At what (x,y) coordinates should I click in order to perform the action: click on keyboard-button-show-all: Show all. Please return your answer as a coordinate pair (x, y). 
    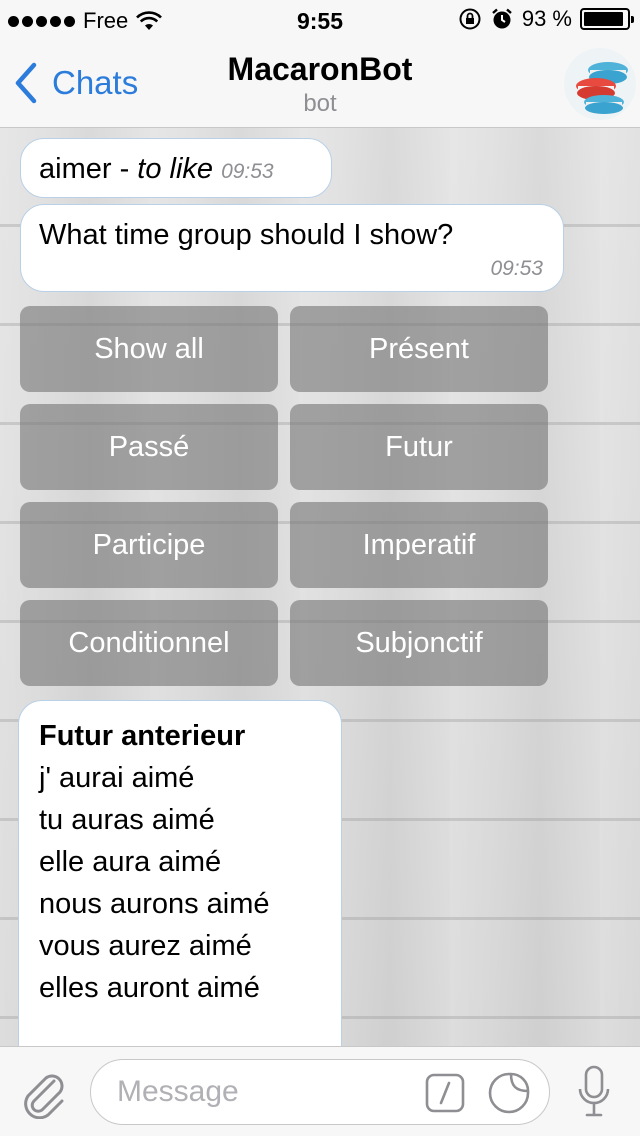
    Looking at the image, I should click on (149, 349).